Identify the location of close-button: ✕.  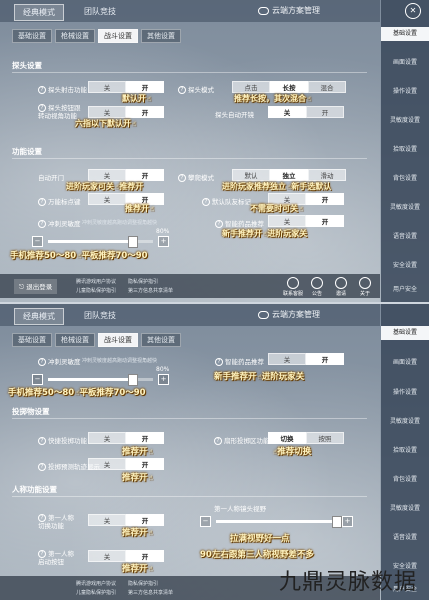
(413, 11).